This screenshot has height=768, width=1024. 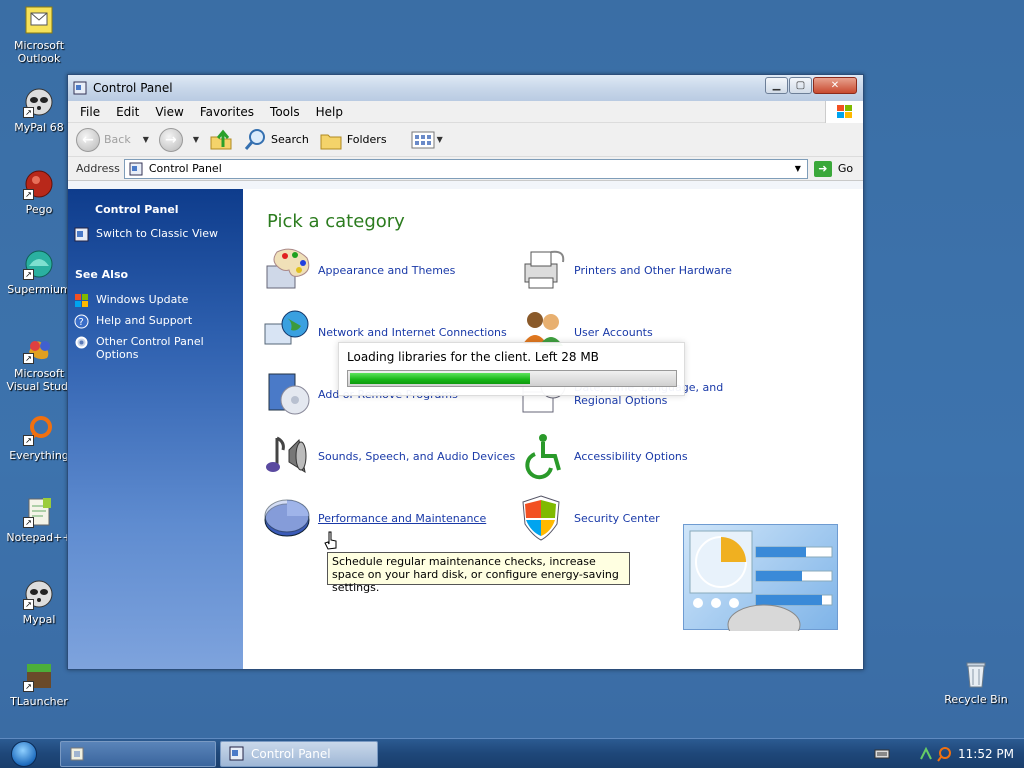 I want to click on add-remove-icon, so click(x=289, y=394).